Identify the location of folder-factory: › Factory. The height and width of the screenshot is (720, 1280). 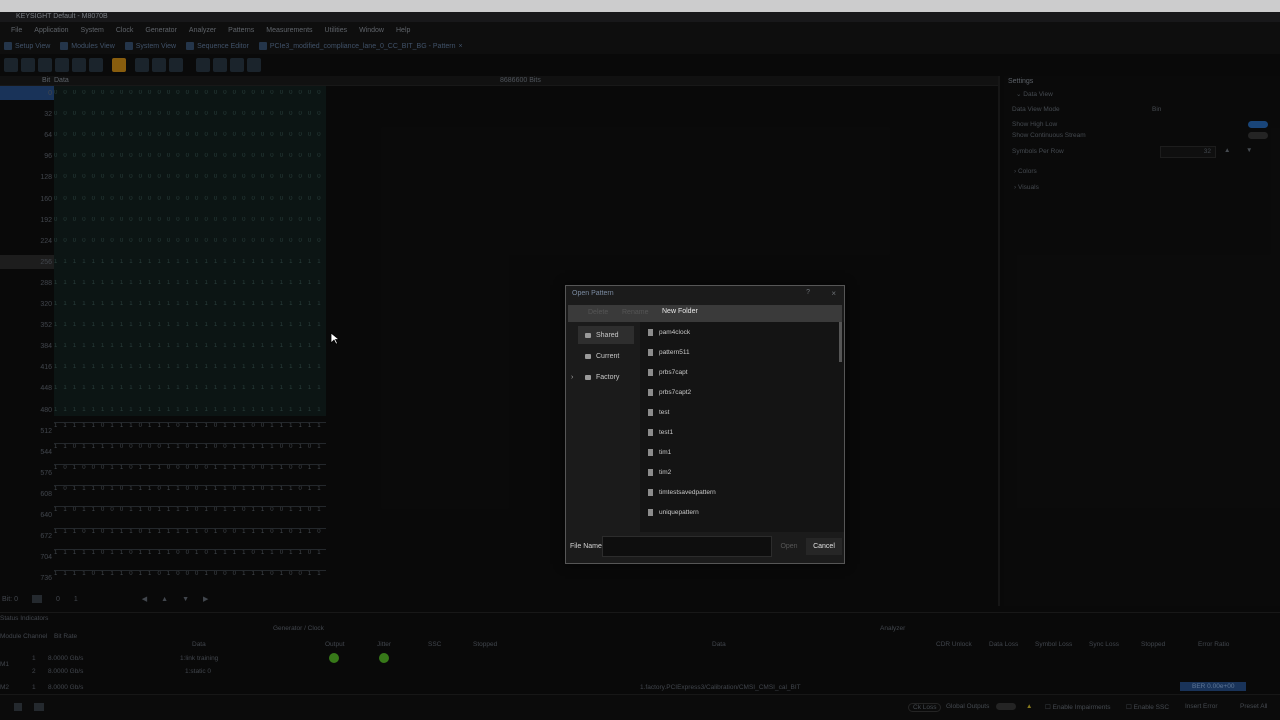
(602, 377).